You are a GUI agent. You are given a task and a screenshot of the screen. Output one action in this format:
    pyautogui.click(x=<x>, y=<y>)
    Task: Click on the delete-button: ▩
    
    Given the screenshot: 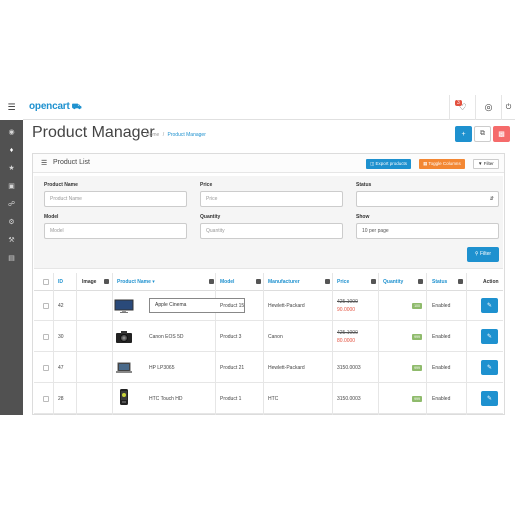 What is the action you would take?
    pyautogui.click(x=501, y=134)
    